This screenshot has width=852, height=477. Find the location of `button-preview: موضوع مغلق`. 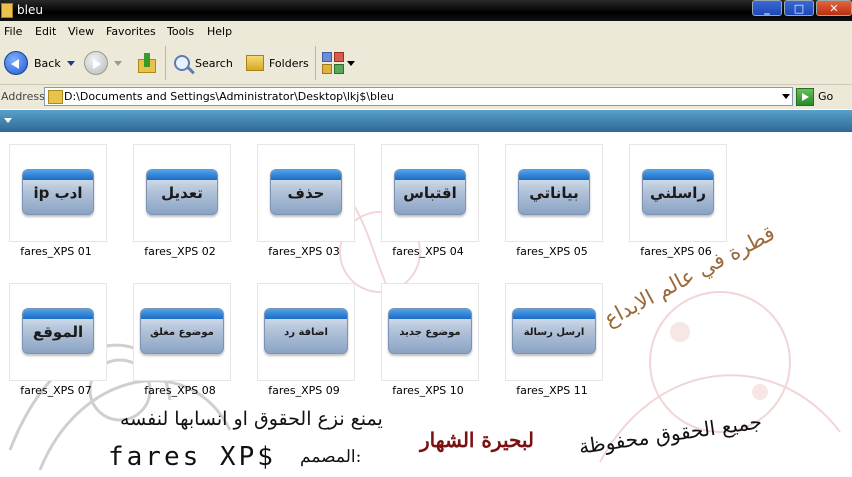

button-preview: موضوع مغلق is located at coordinates (182, 331).